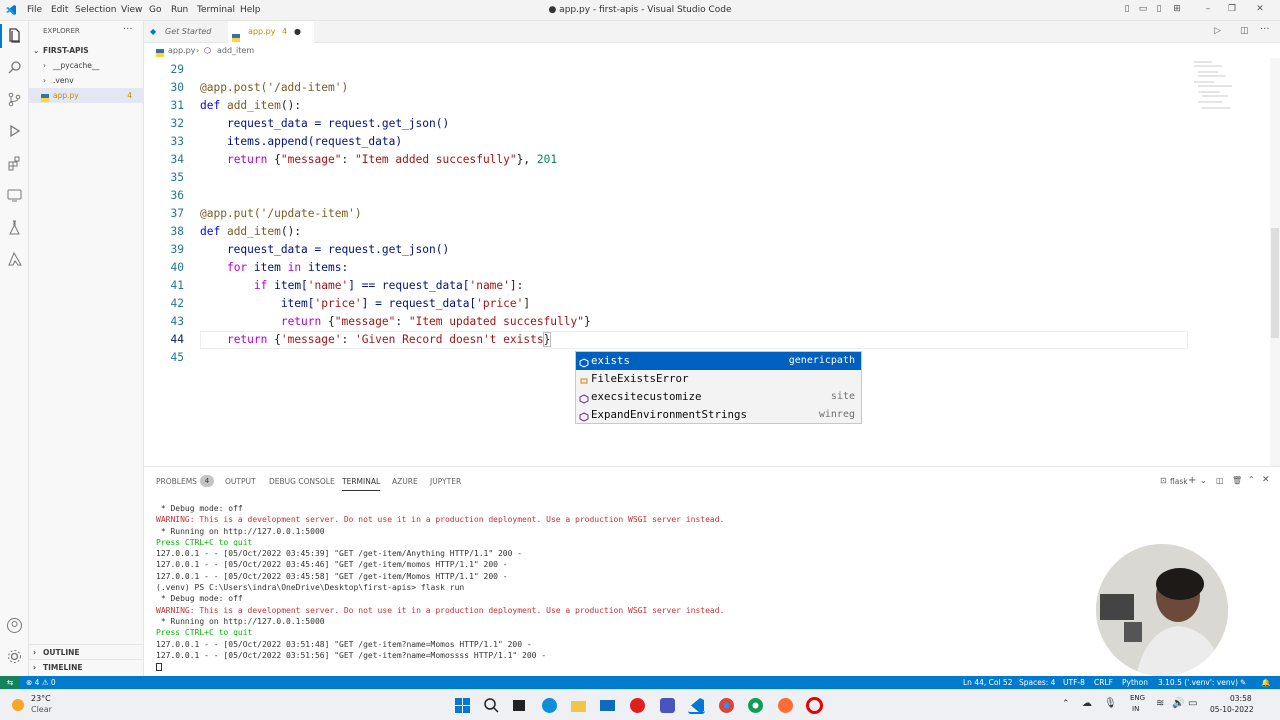  I want to click on opera-icon, so click(814, 705).